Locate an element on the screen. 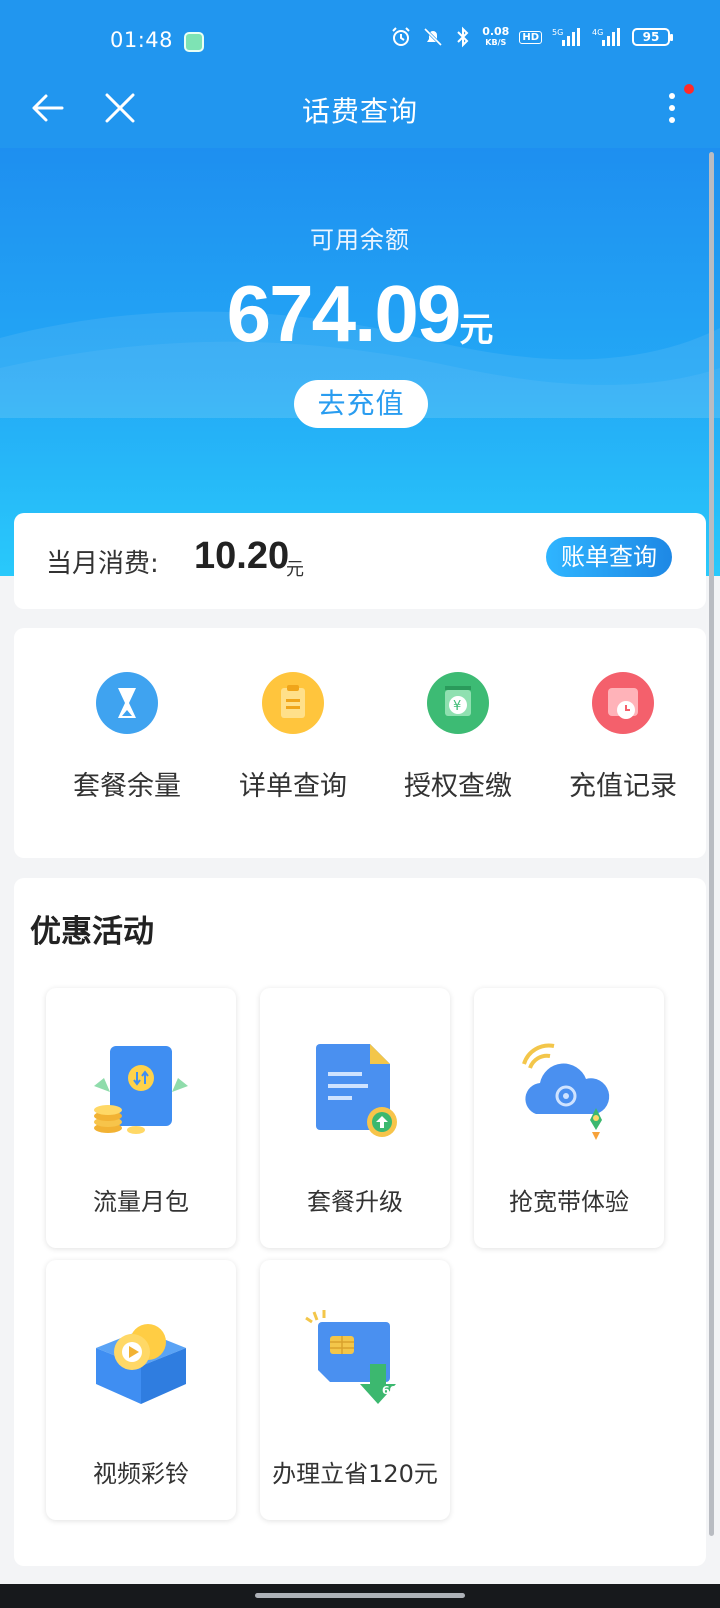 This screenshot has height=1608, width=720. calendar-clock-icon is located at coordinates (623, 703).